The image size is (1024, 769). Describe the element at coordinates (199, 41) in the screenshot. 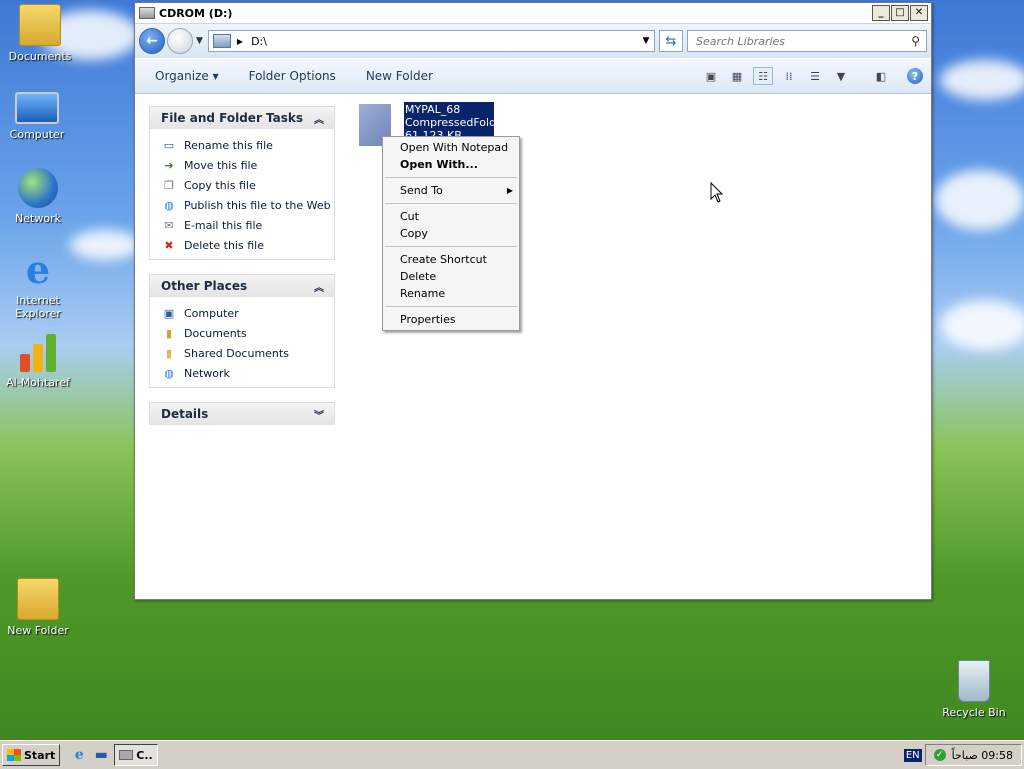

I see `history-dropdown-icon: ▼` at that location.